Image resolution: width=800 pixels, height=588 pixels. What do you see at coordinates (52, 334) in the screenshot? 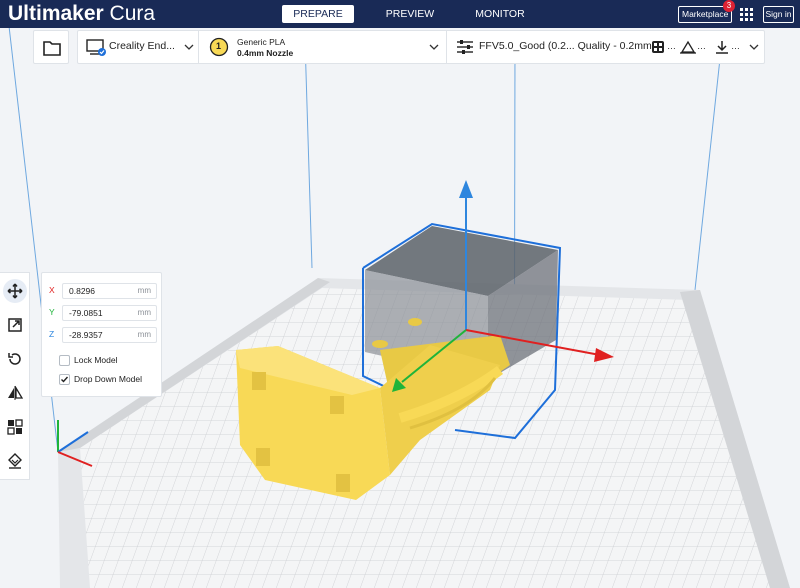
I see `z-axis-label: Z` at bounding box center [52, 334].